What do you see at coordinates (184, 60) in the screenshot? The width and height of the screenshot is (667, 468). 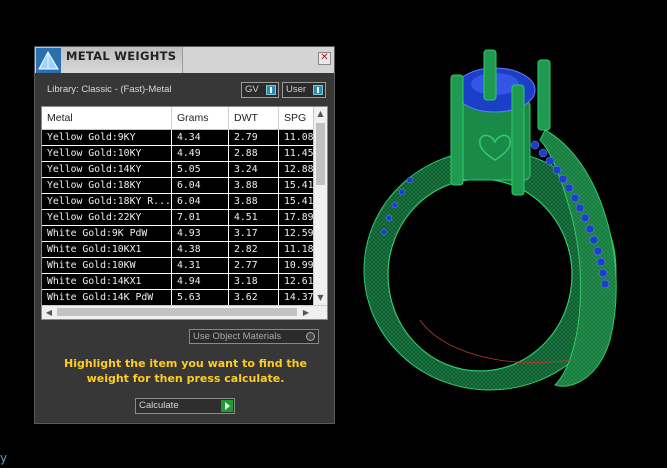 I see `dialog-titlebar: METAL WEIGHTS ✕` at bounding box center [184, 60].